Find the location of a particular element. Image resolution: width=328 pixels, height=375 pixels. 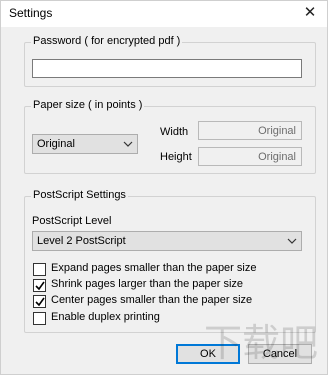

password-legend: Password ( for encrypted pdf ) is located at coordinates (107, 41).